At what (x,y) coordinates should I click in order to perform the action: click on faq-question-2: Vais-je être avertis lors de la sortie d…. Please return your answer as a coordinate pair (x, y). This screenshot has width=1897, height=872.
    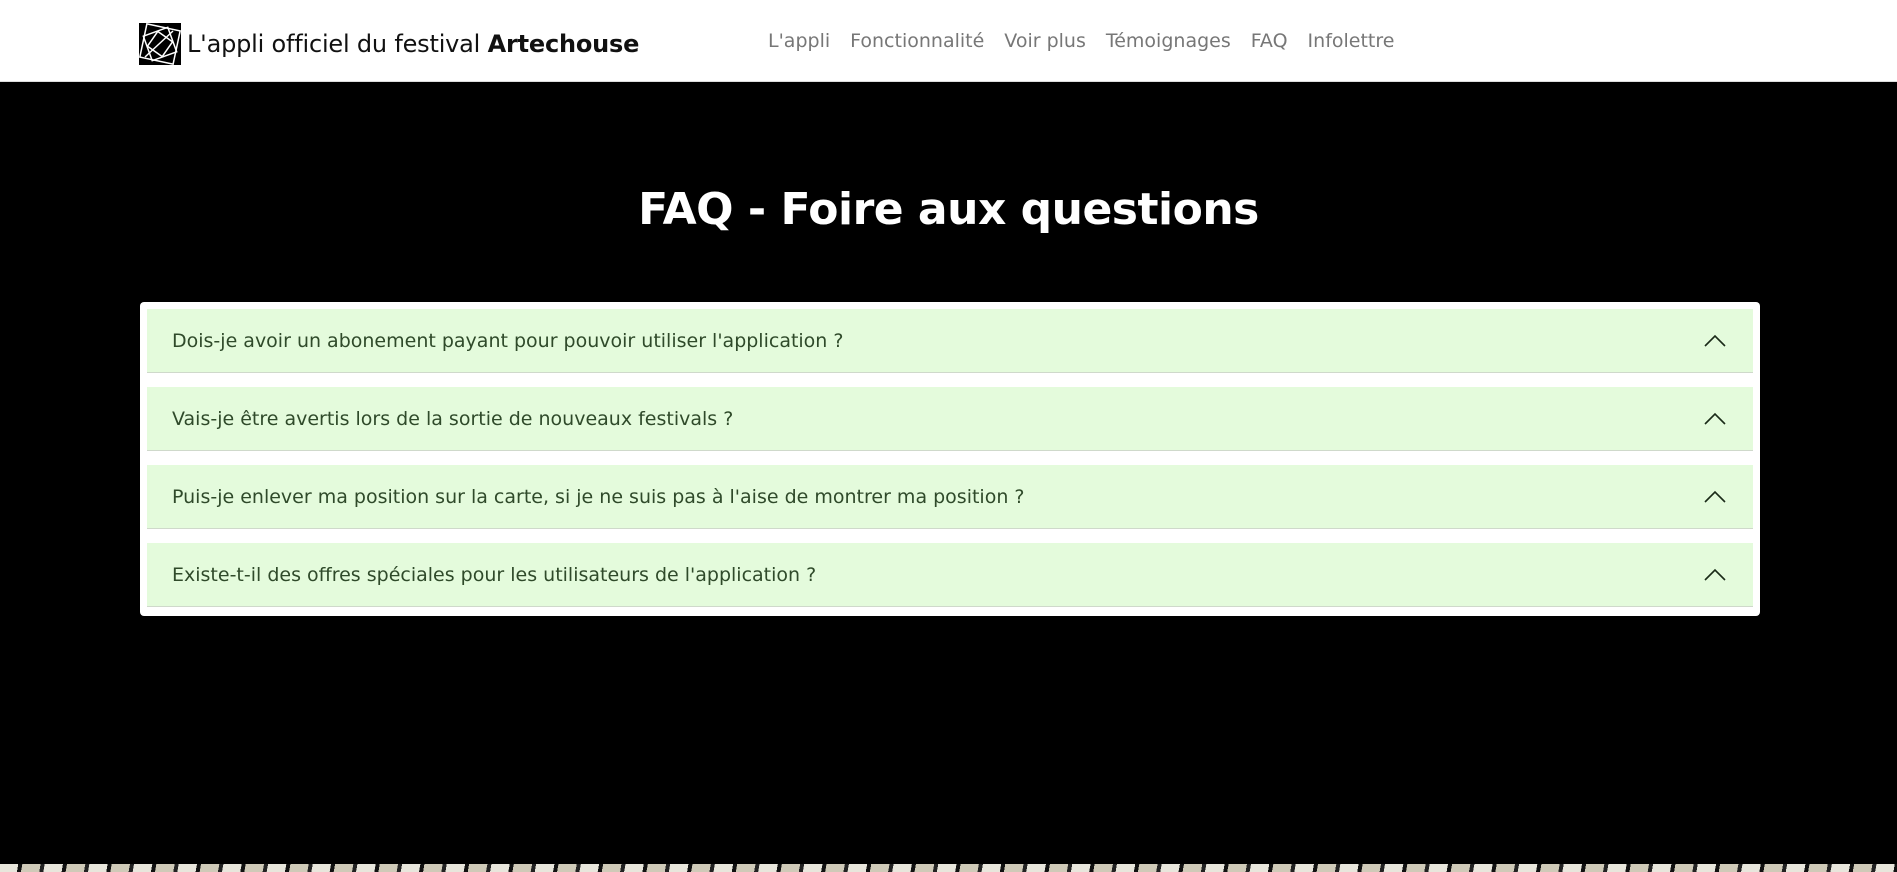
    Looking at the image, I should click on (950, 419).